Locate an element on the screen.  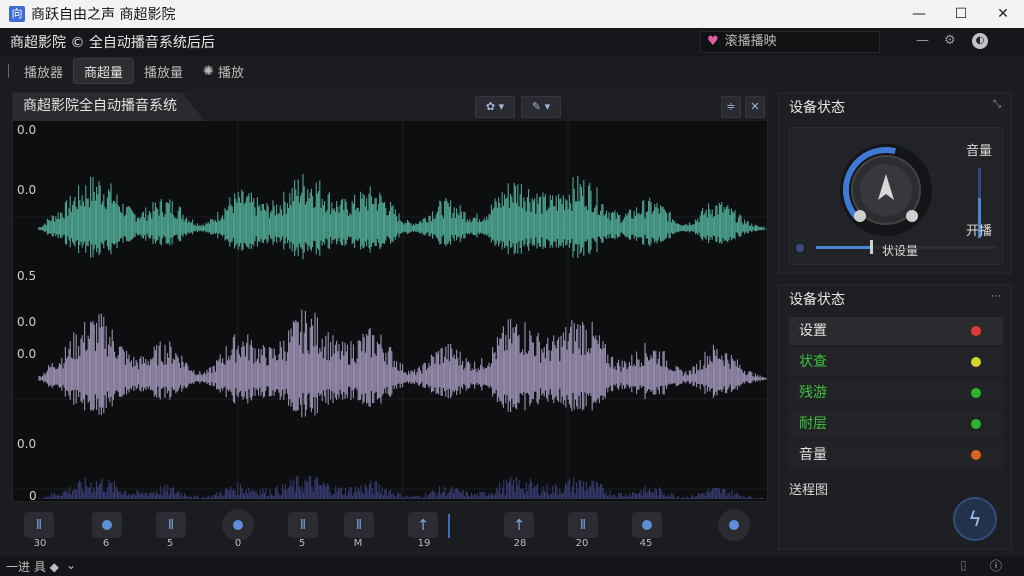
status-left-text: 一进 具 ◆ is located at coordinates (32, 567).